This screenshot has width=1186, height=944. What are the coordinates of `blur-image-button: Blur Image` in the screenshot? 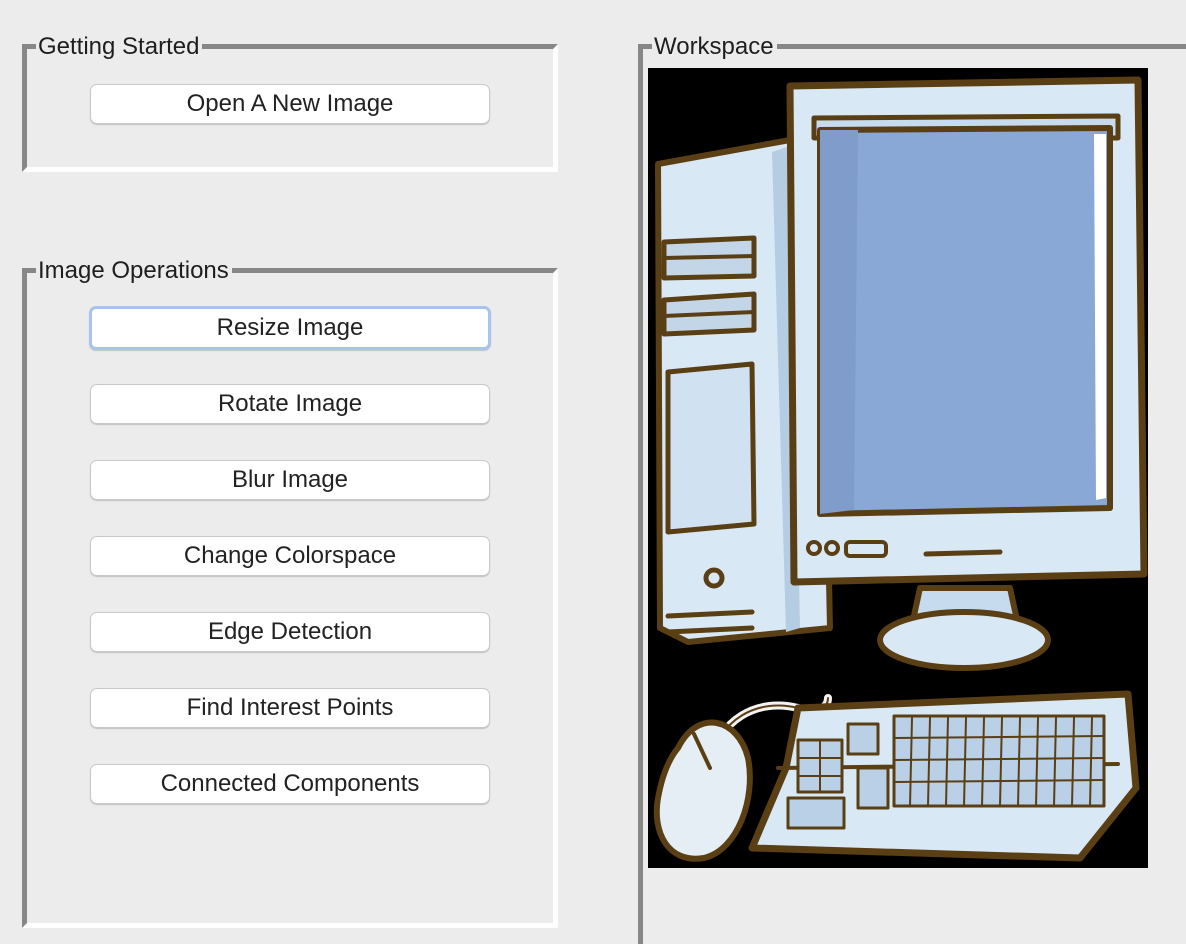 It's located at (290, 480).